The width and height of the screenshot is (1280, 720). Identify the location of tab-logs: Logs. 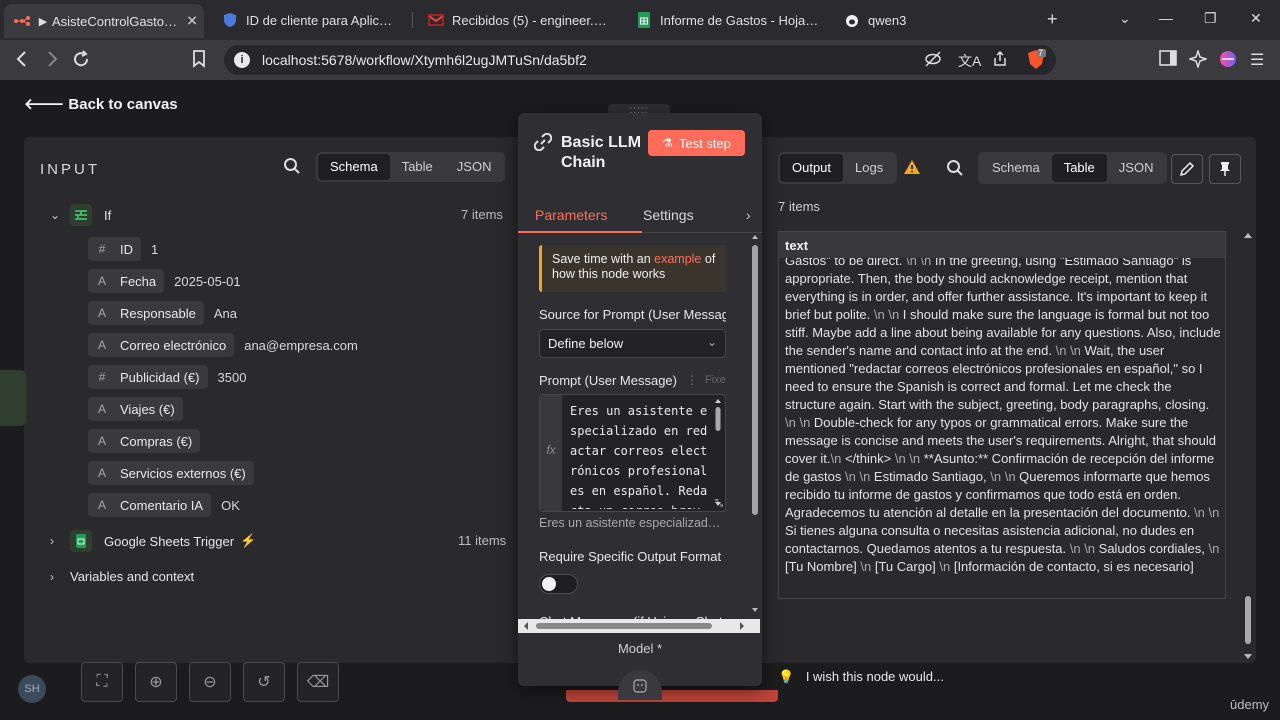
(869, 168).